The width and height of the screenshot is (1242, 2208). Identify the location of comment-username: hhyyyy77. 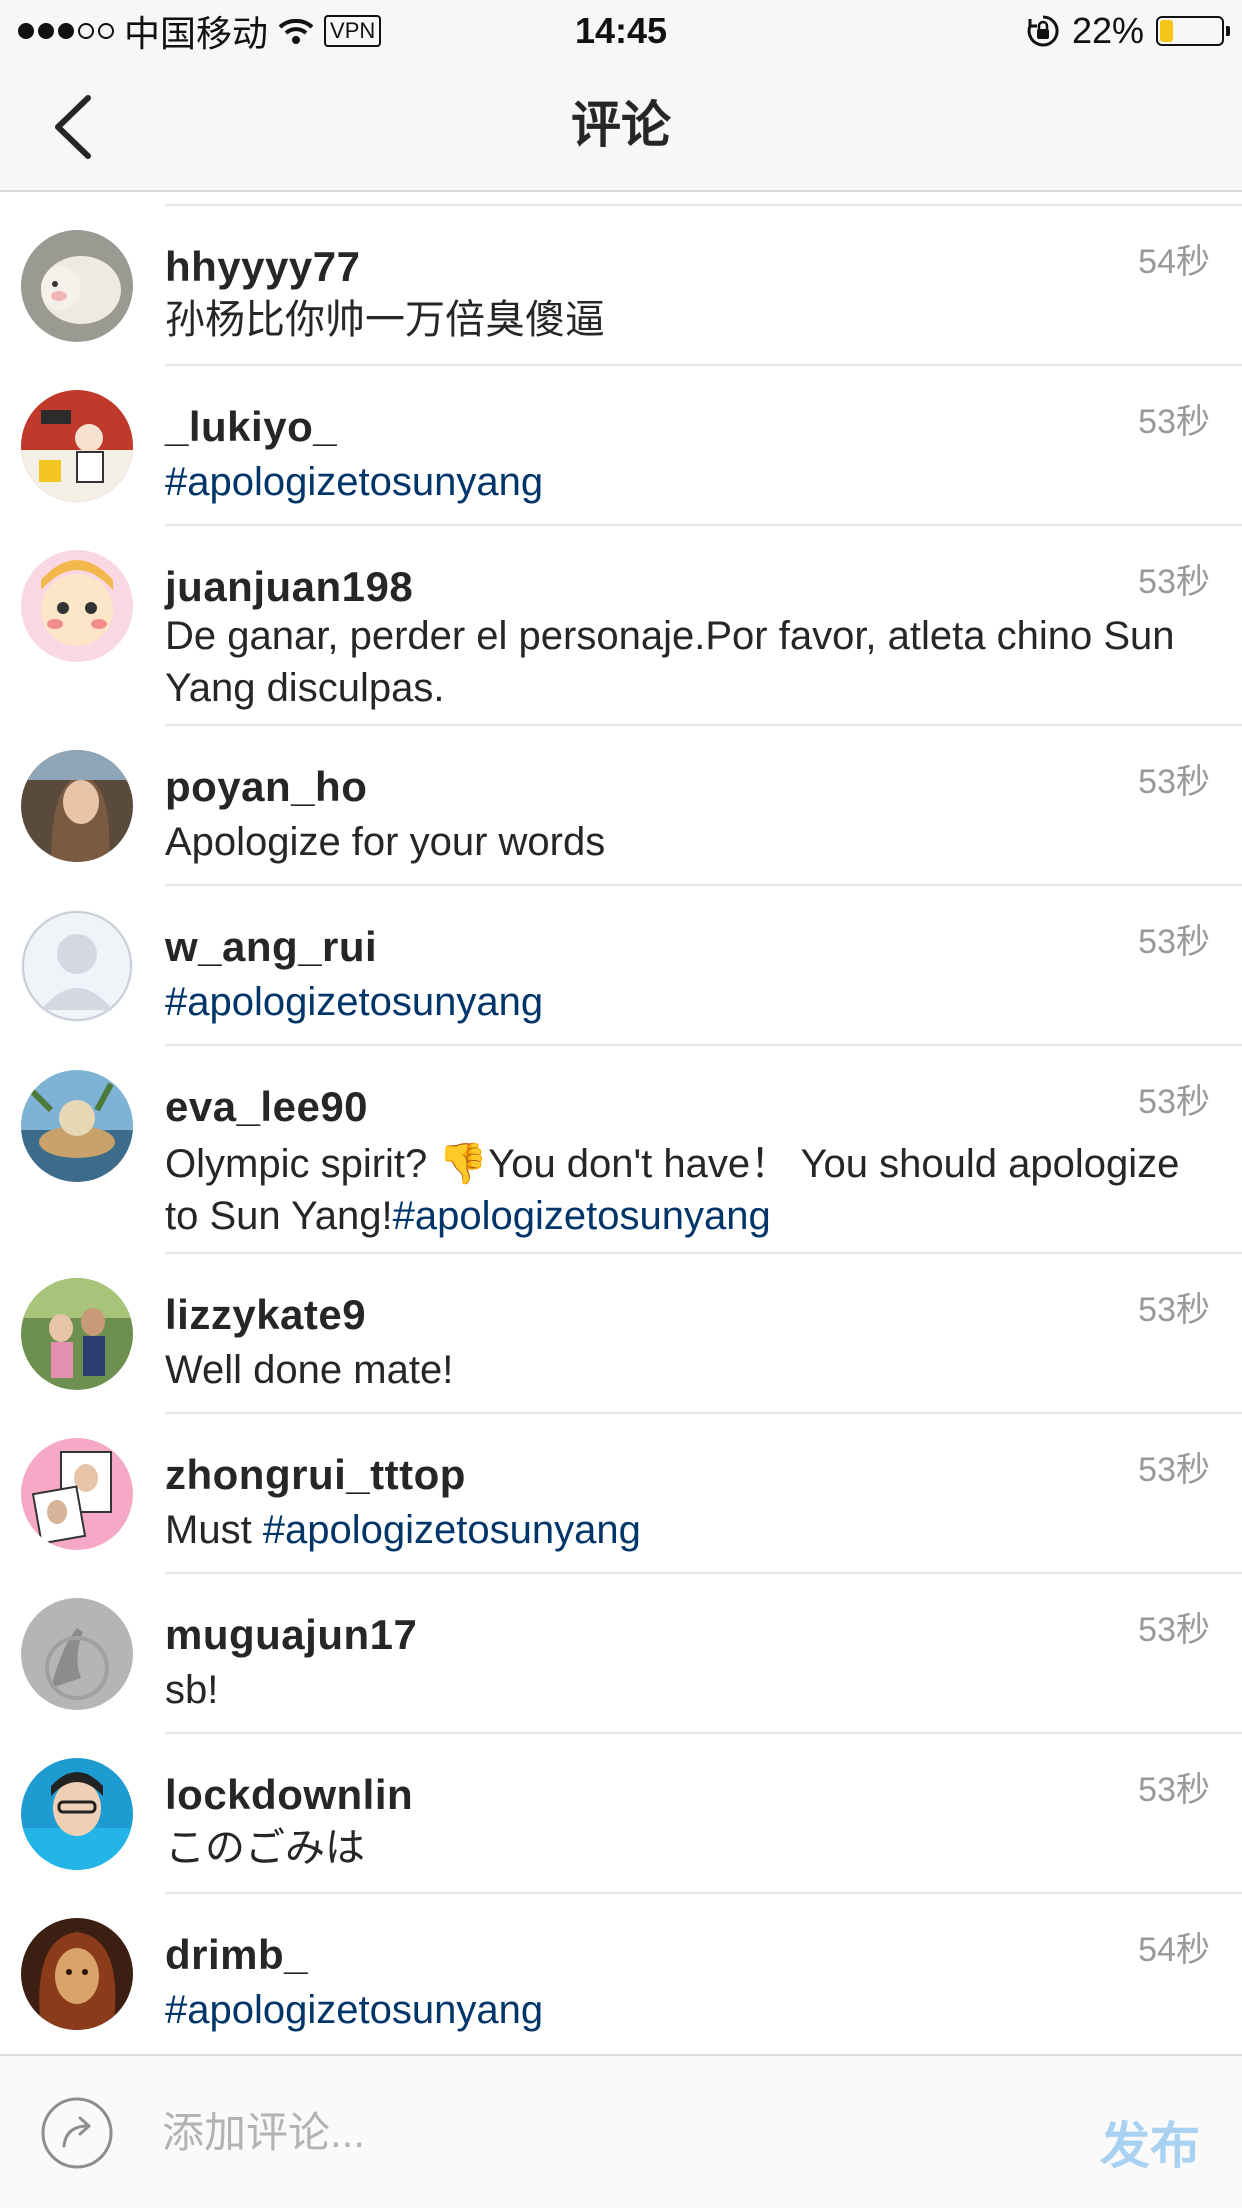
(262, 267).